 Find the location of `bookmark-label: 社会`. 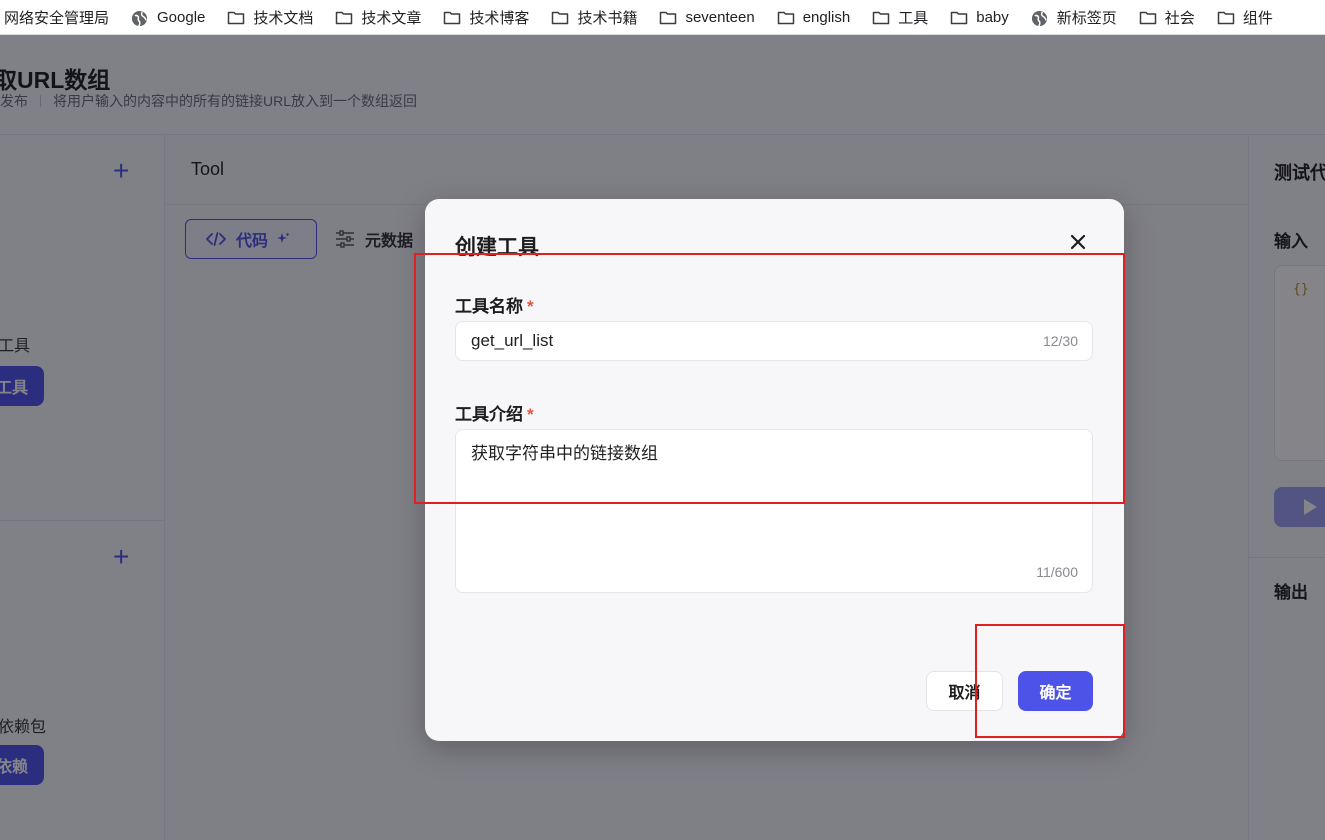

bookmark-label: 社会 is located at coordinates (1179, 18).